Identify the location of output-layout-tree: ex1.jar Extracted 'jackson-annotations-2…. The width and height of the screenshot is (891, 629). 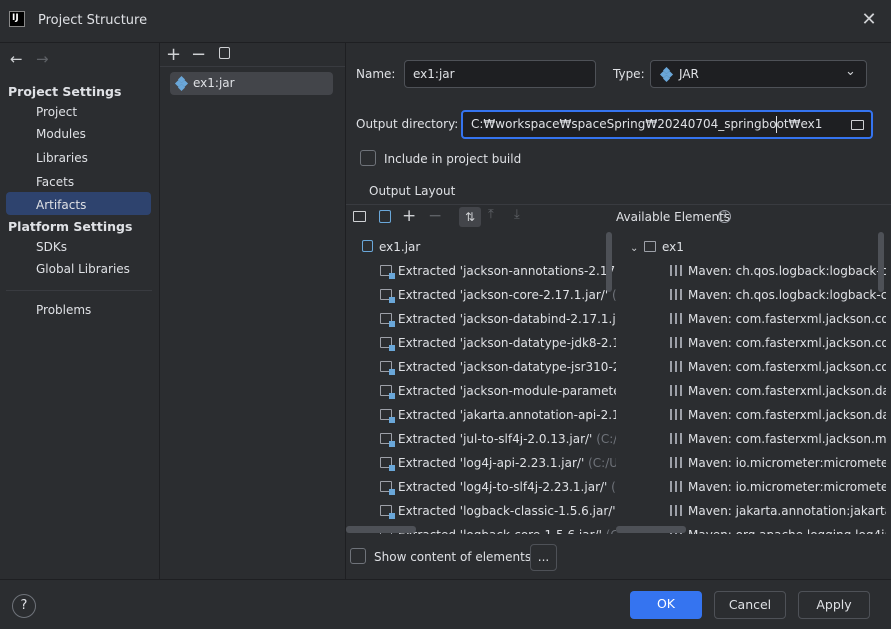
(481, 384).